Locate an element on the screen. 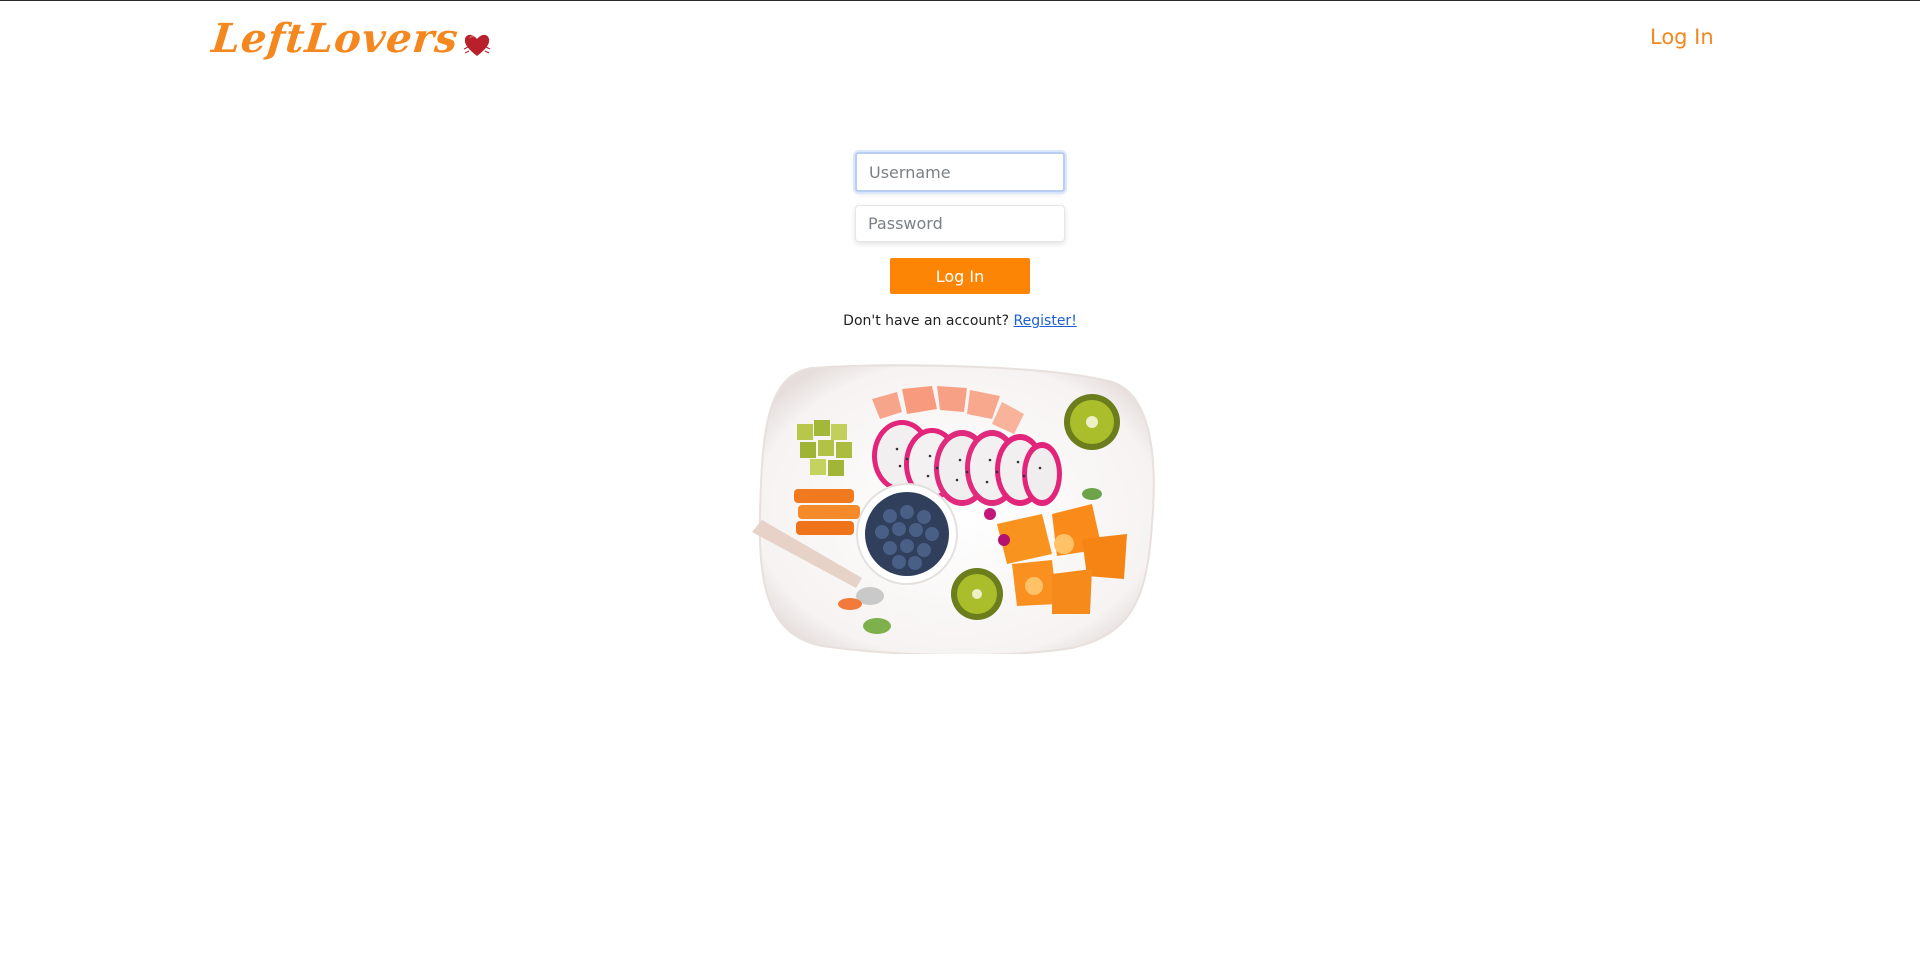 This screenshot has height=964, width=1920. login-form: Log In is located at coordinates (960, 223).